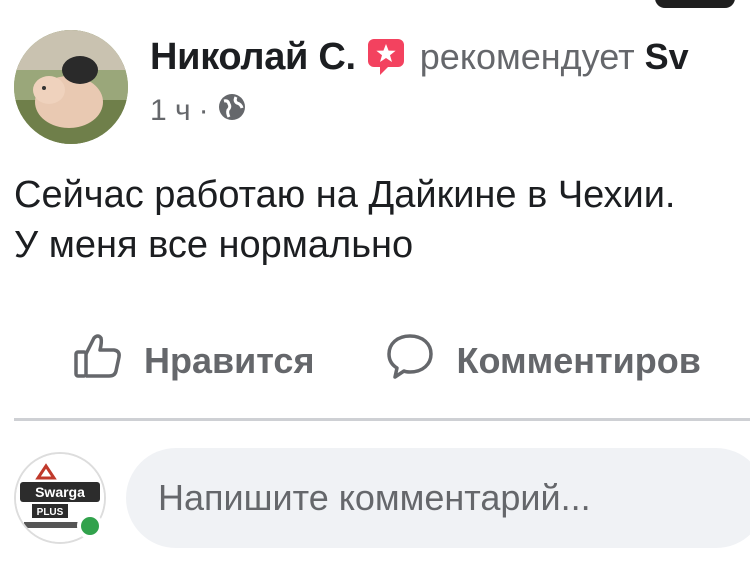 Image resolution: width=750 pixels, height=565 pixels. What do you see at coordinates (253, 57) in the screenshot?
I see `author-name: Николай С.` at bounding box center [253, 57].